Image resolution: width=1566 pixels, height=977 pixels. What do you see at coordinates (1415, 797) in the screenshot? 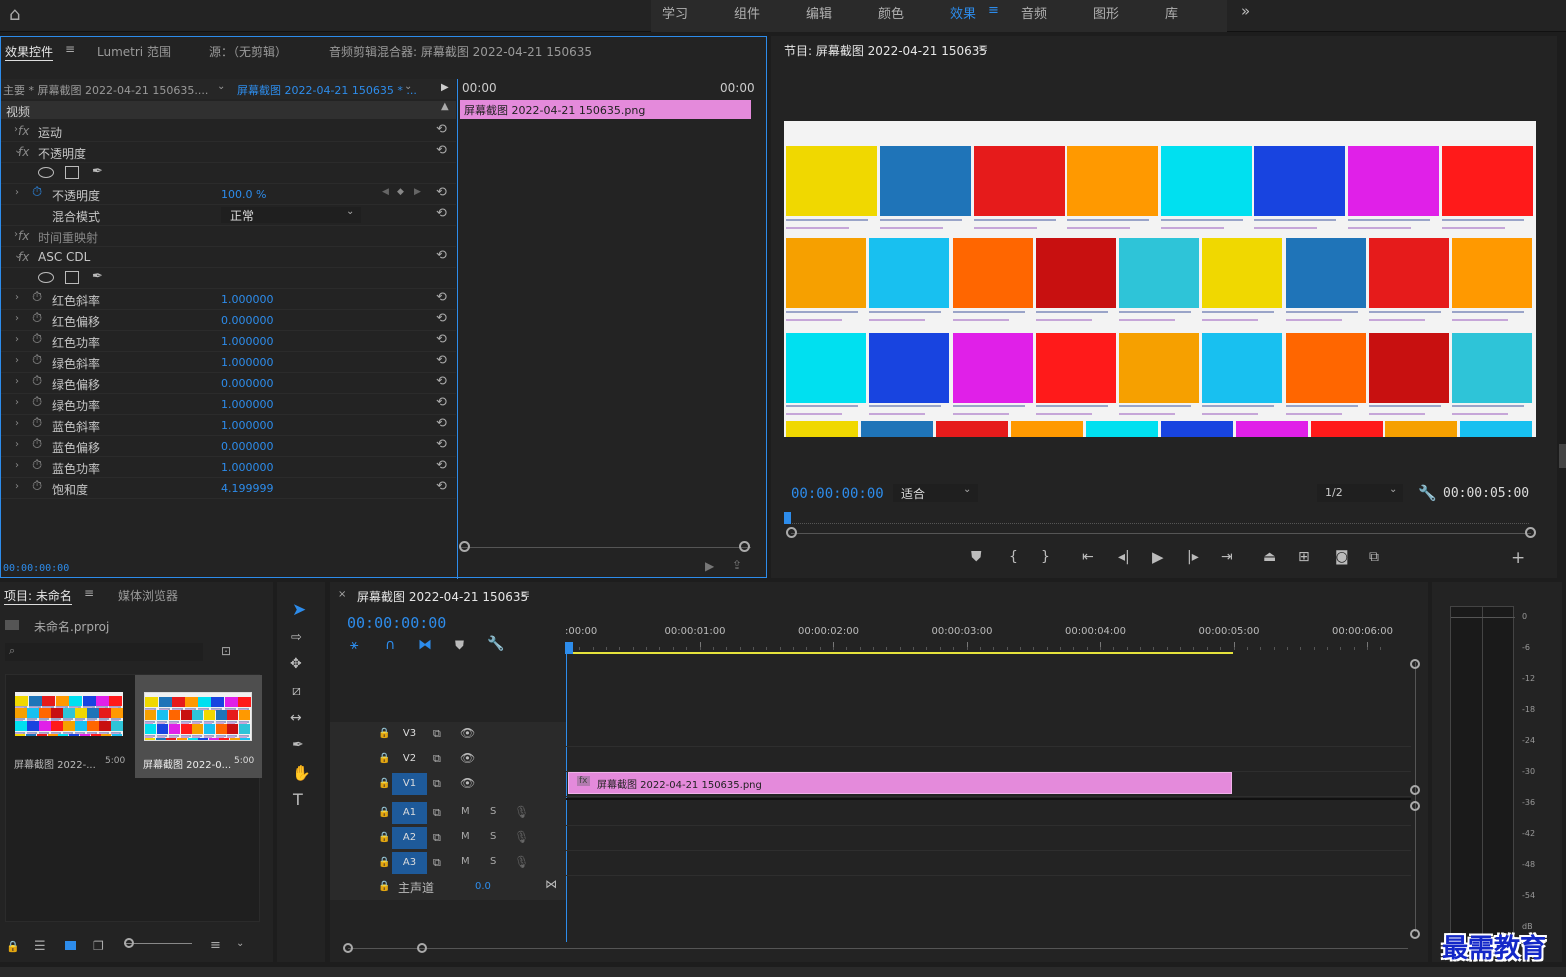
I see `vertical-scrollbar` at bounding box center [1415, 797].